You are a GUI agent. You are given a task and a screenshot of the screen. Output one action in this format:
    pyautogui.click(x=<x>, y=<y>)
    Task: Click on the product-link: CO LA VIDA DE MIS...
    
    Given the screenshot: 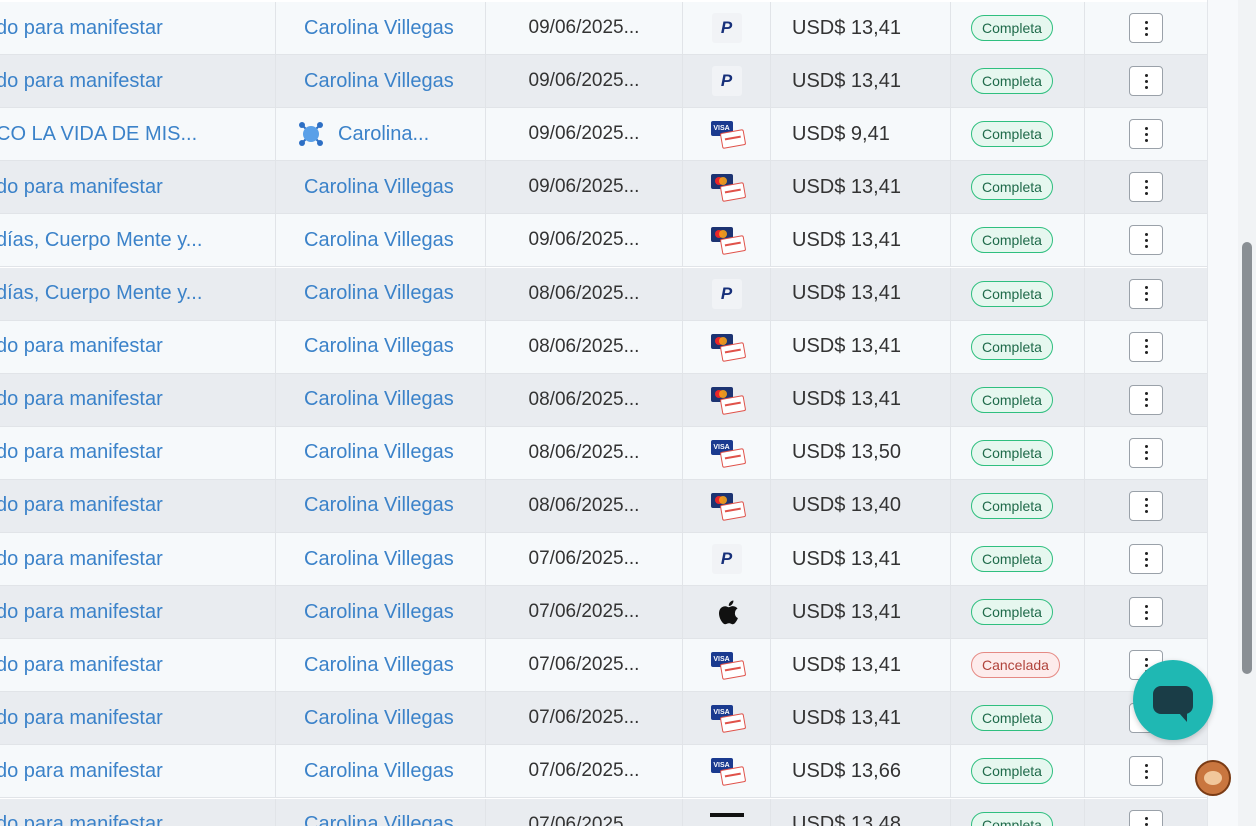 What is the action you would take?
    pyautogui.click(x=98, y=134)
    